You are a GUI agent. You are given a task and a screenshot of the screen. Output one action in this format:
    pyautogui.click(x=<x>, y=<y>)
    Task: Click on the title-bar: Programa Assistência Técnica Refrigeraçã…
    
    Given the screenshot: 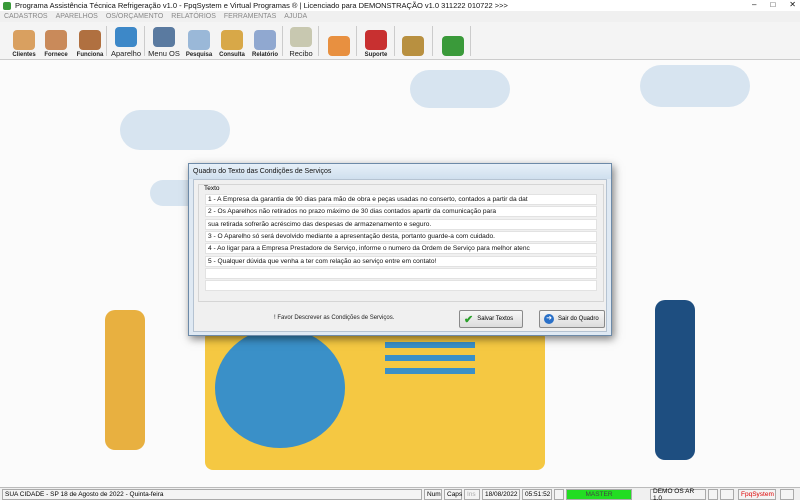 What is the action you would take?
    pyautogui.click(x=400, y=5)
    